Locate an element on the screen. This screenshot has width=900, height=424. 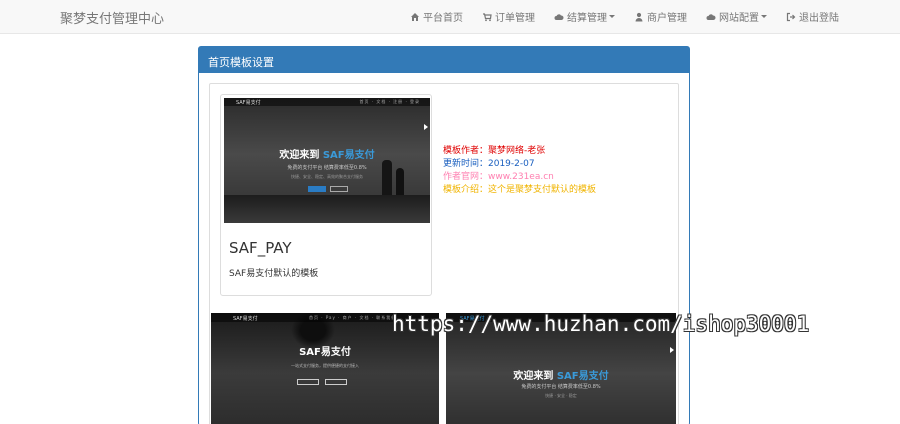
nav-item-label: 退出登陆 is located at coordinates (819, 18).